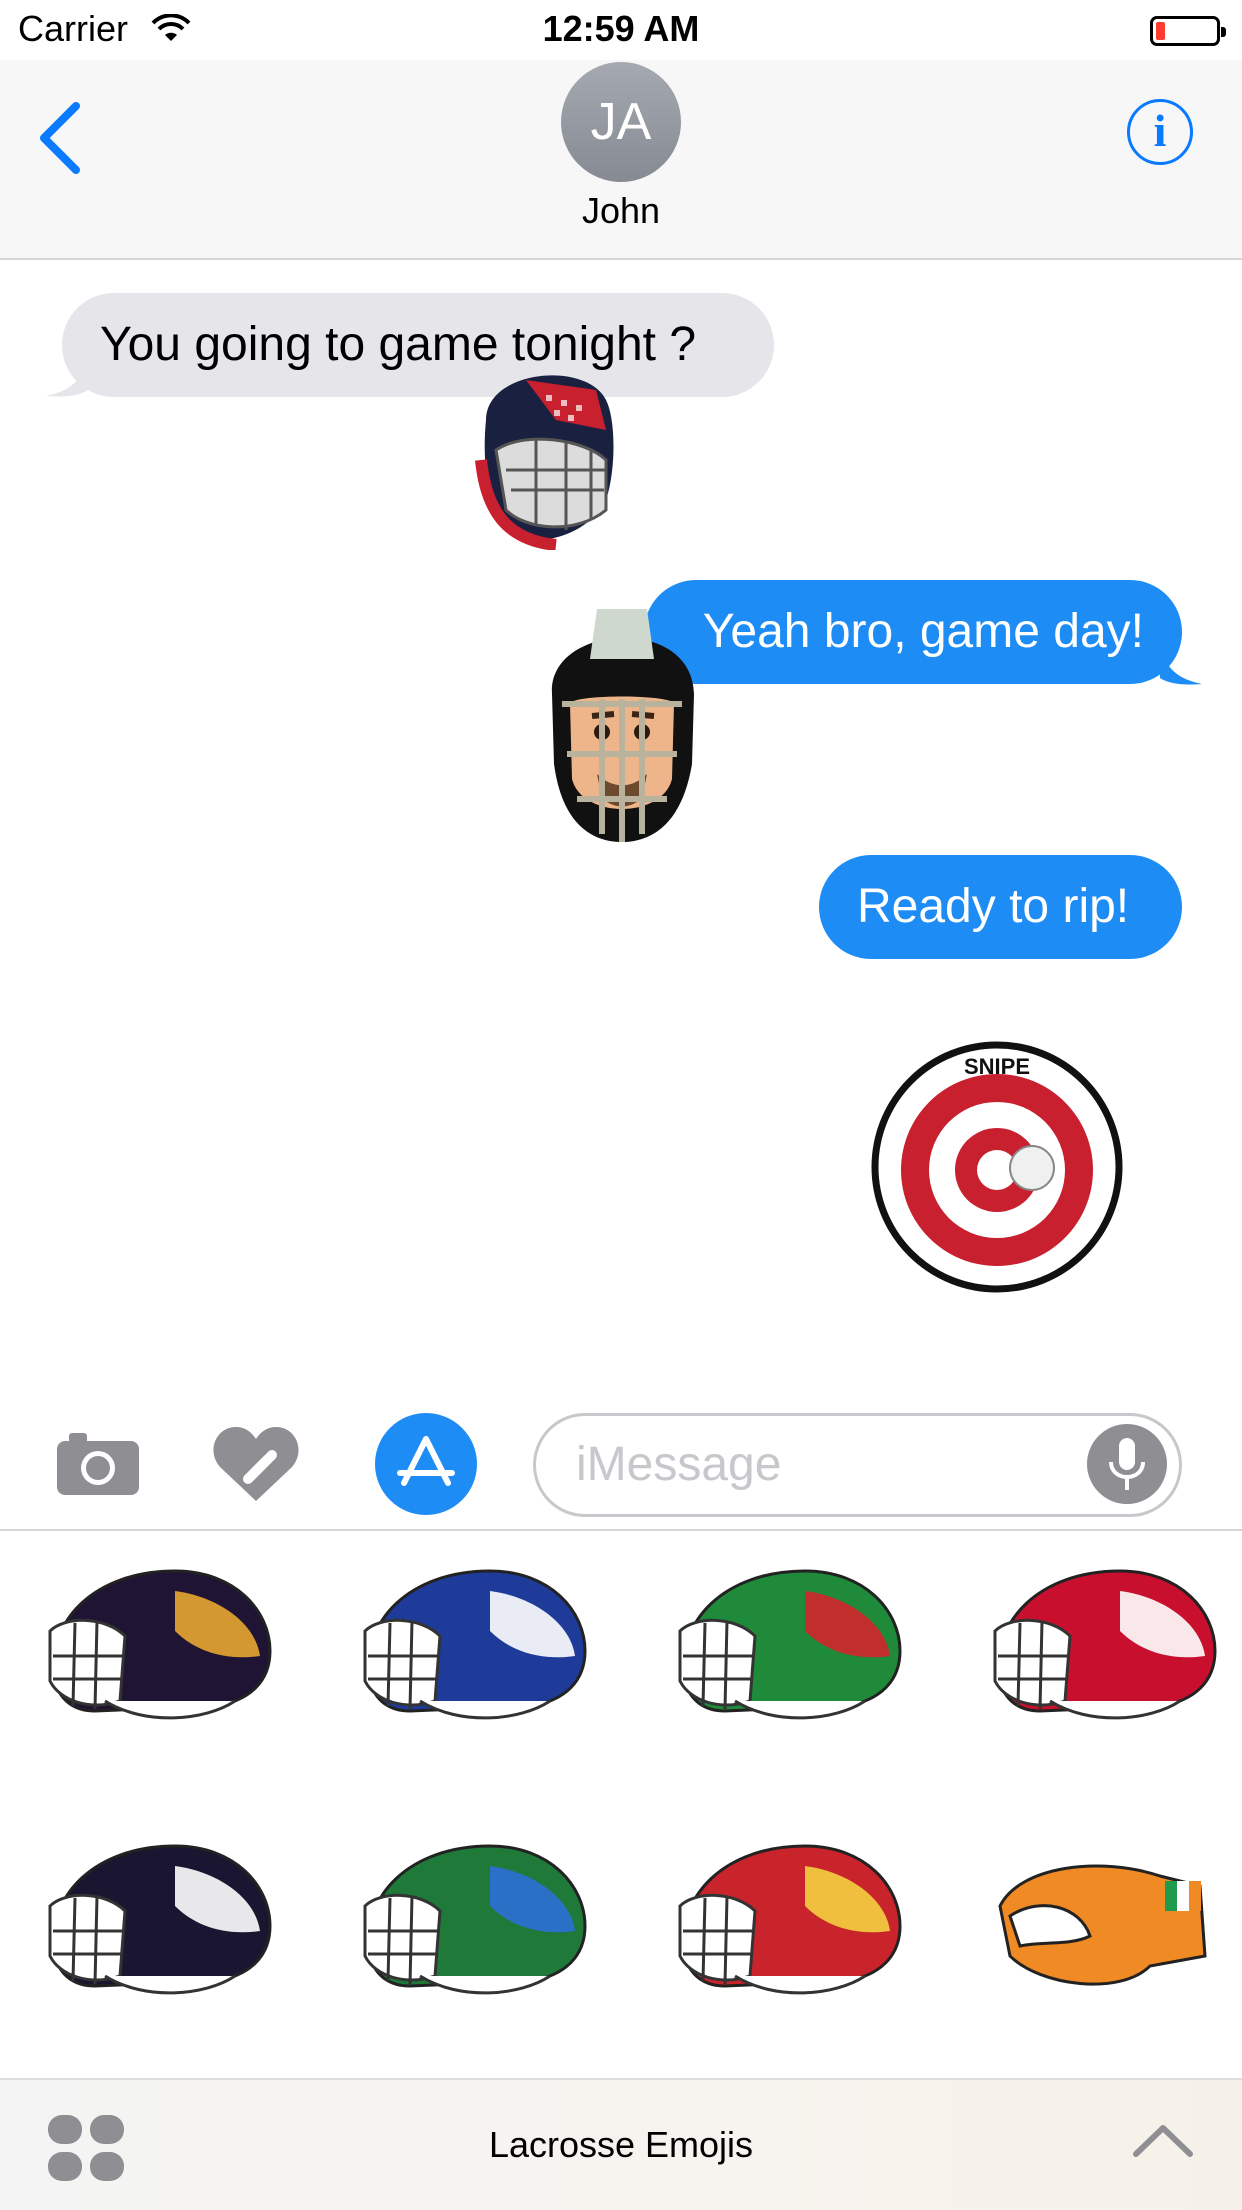  I want to click on sticker-helmet-uganda, so click(785, 1921).